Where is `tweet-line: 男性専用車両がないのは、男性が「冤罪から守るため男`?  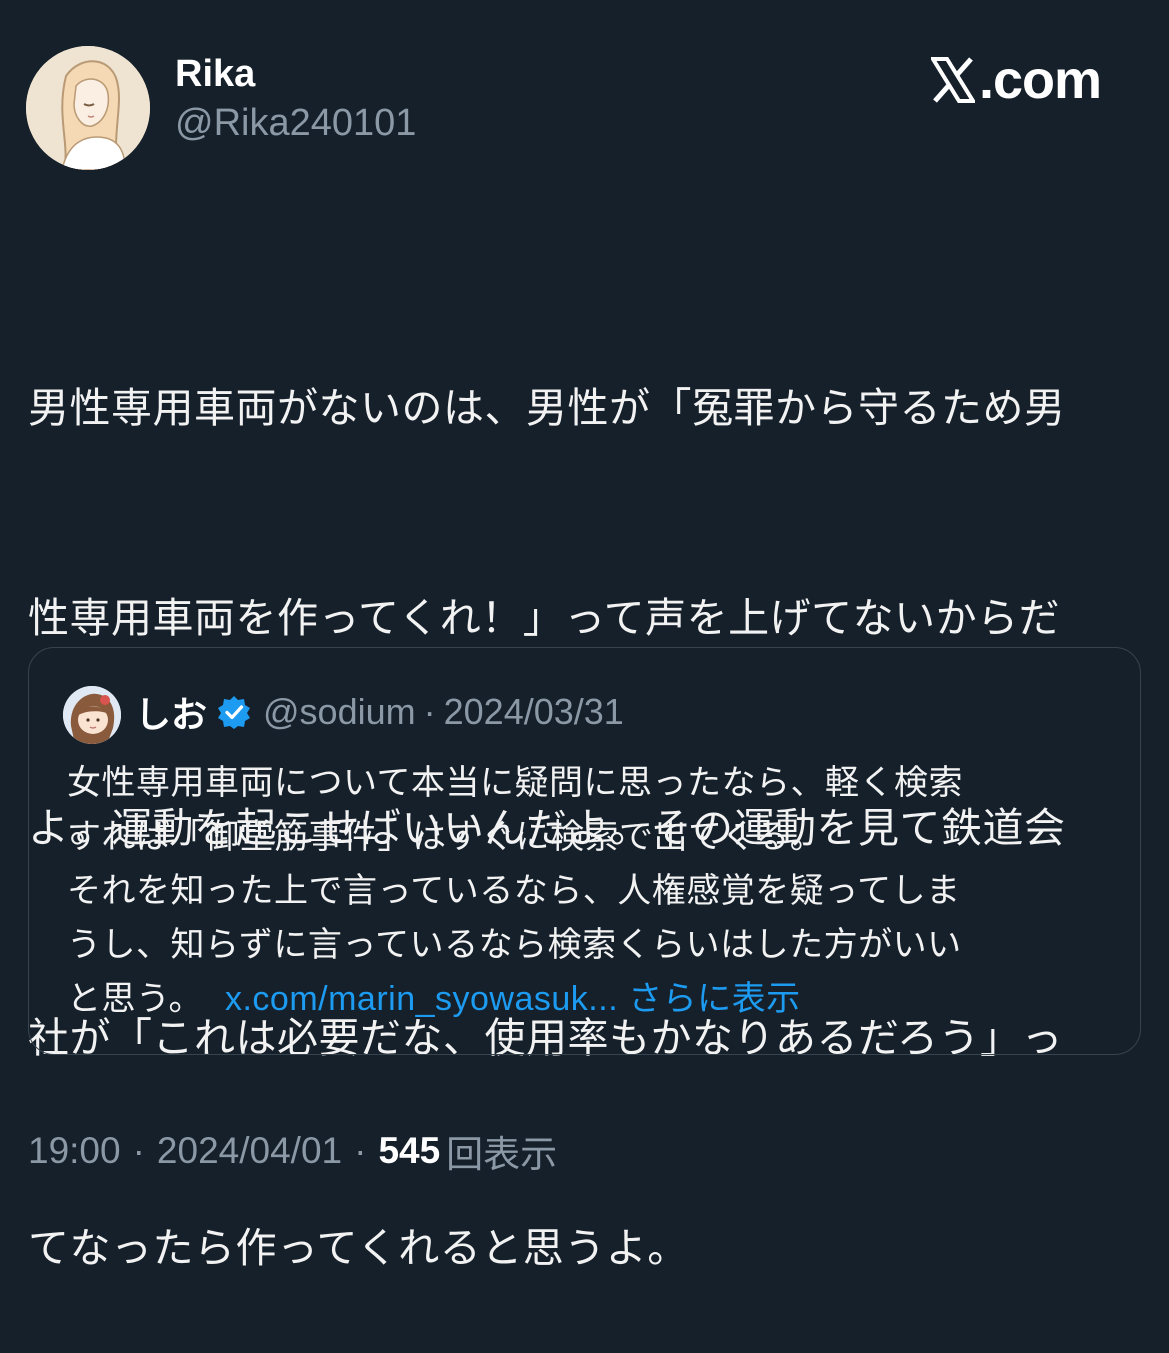 tweet-line: 男性専用車両がないのは、男性が「冤罪から守るため男 is located at coordinates (547, 408).